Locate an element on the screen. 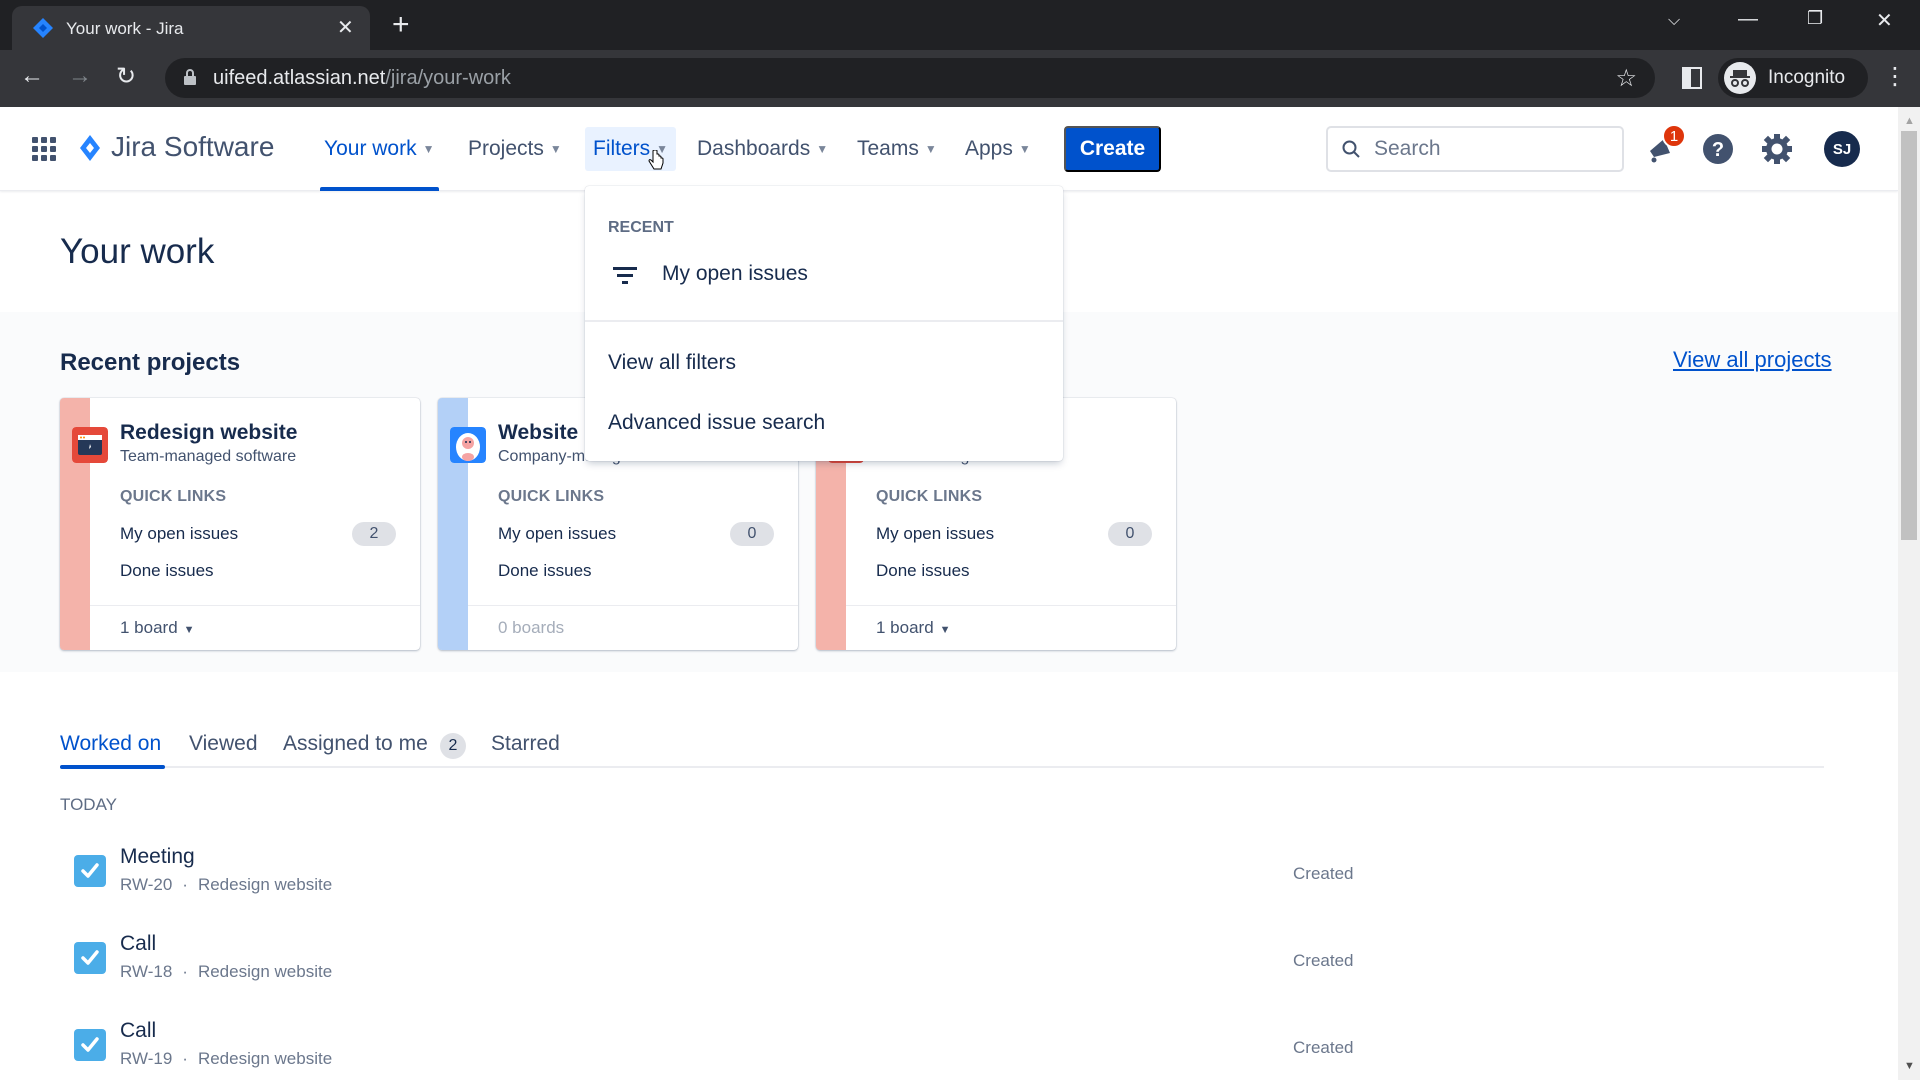  project-name: Website r is located at coordinates (545, 433).